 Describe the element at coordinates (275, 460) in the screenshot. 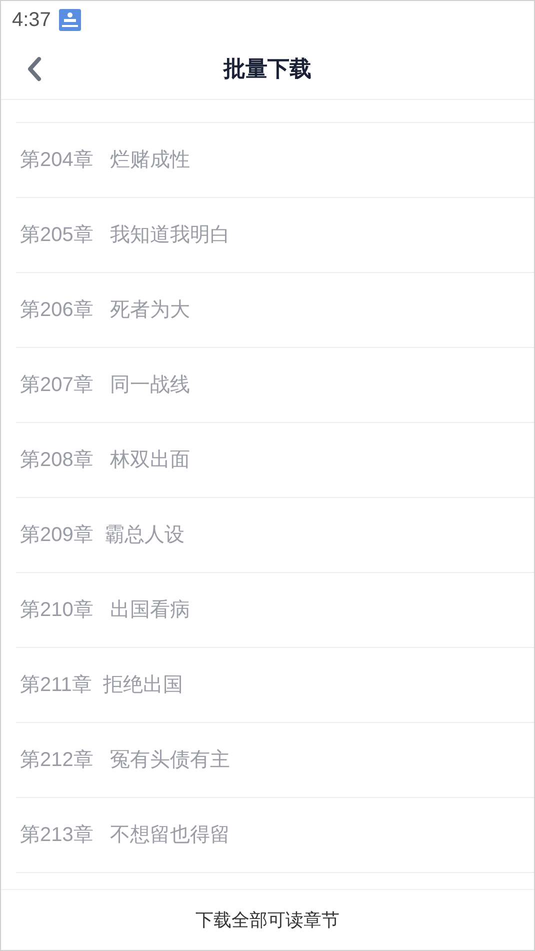

I see `chapter-row: 第208章 林双出面` at that location.